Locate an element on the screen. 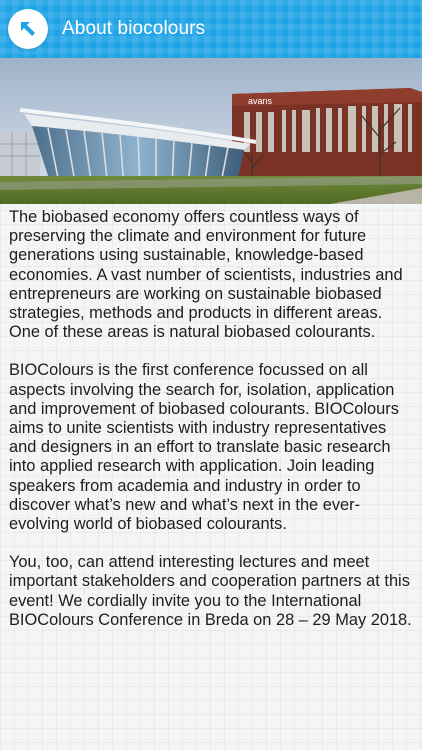 The image size is (422, 750). app-bar: About biocolours is located at coordinates (211, 29).